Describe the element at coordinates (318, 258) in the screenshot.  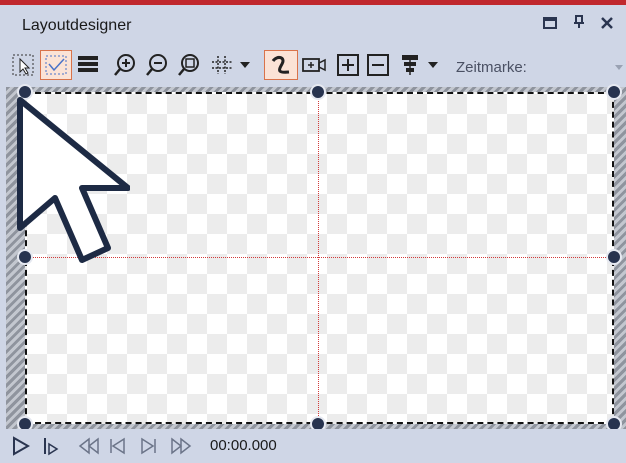
I see `vertical-center-guide` at that location.